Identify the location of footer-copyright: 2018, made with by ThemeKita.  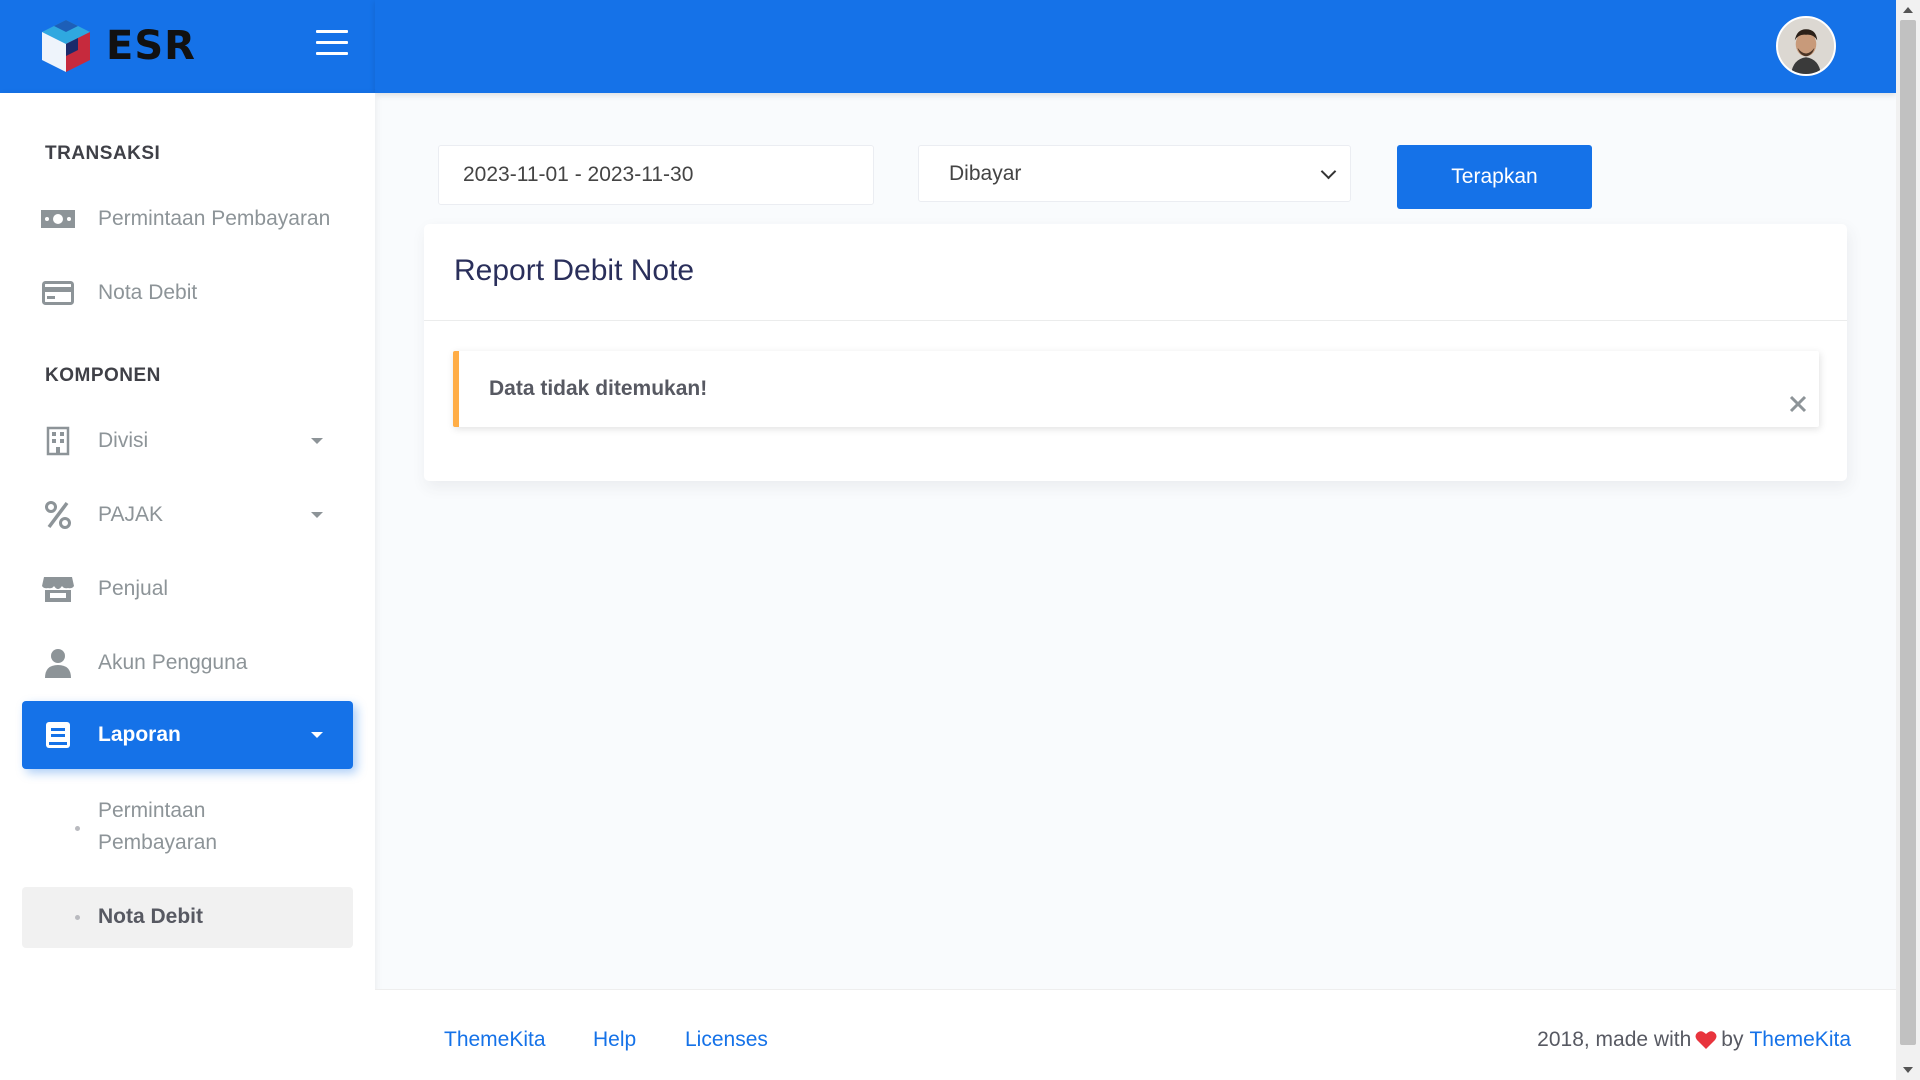
(1694, 1040).